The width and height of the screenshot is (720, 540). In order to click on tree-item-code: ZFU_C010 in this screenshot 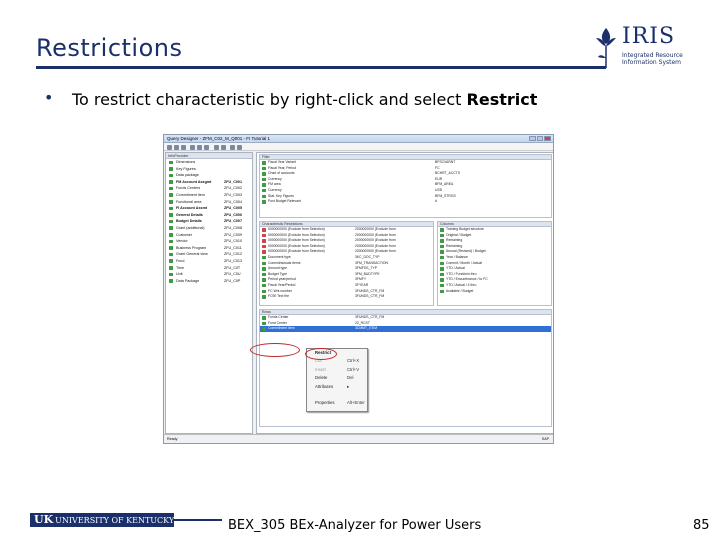, I will do `click(233, 241)`.